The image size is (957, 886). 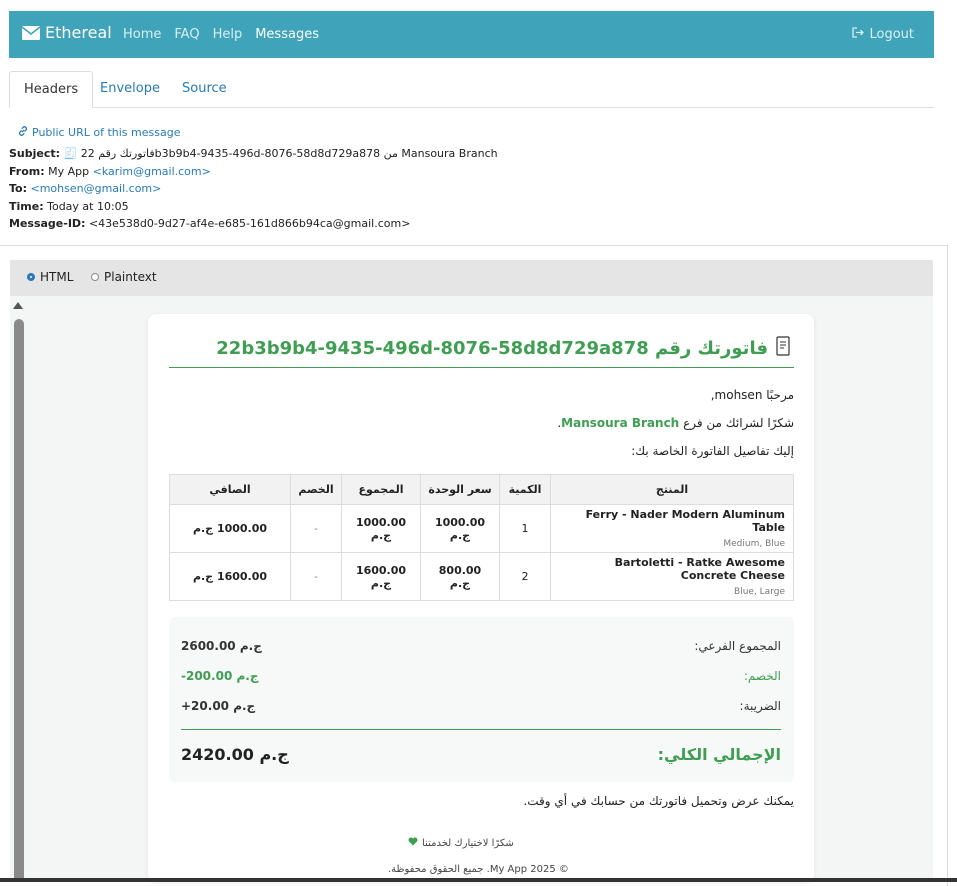 I want to click on product-variant: Medium, Blue, so click(x=754, y=544).